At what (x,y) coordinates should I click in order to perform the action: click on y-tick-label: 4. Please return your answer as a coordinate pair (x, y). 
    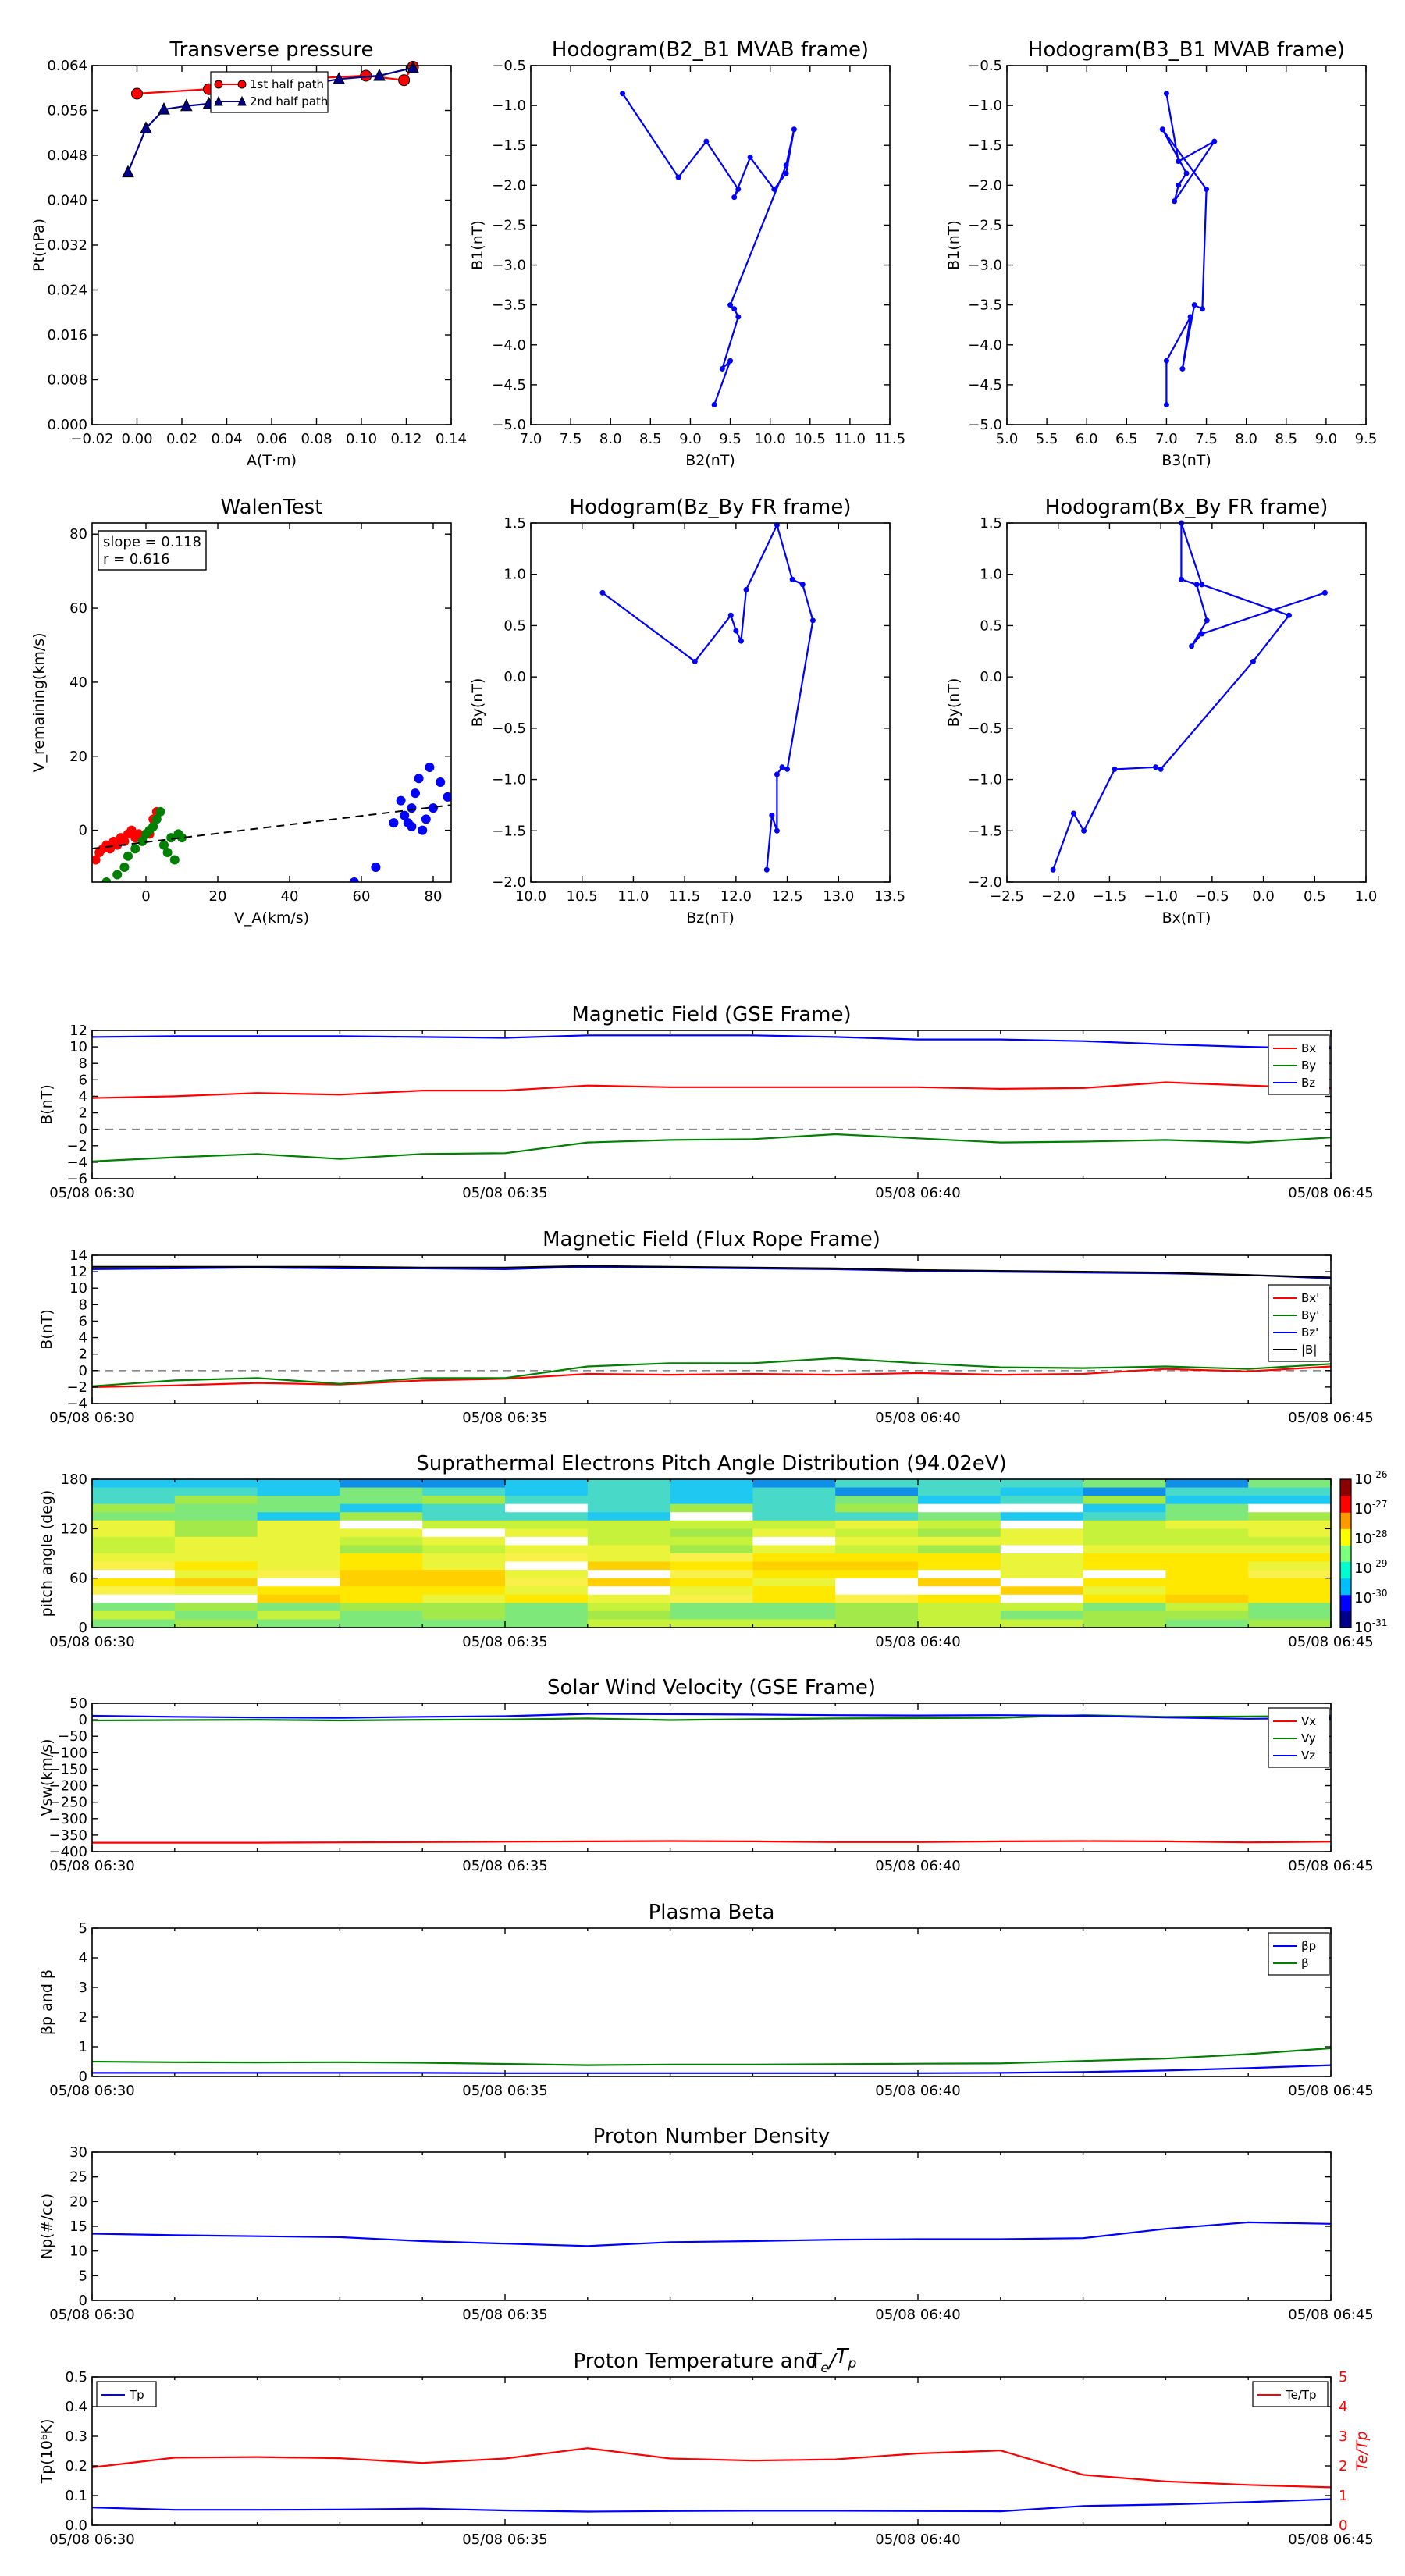
    Looking at the image, I should click on (83, 1338).